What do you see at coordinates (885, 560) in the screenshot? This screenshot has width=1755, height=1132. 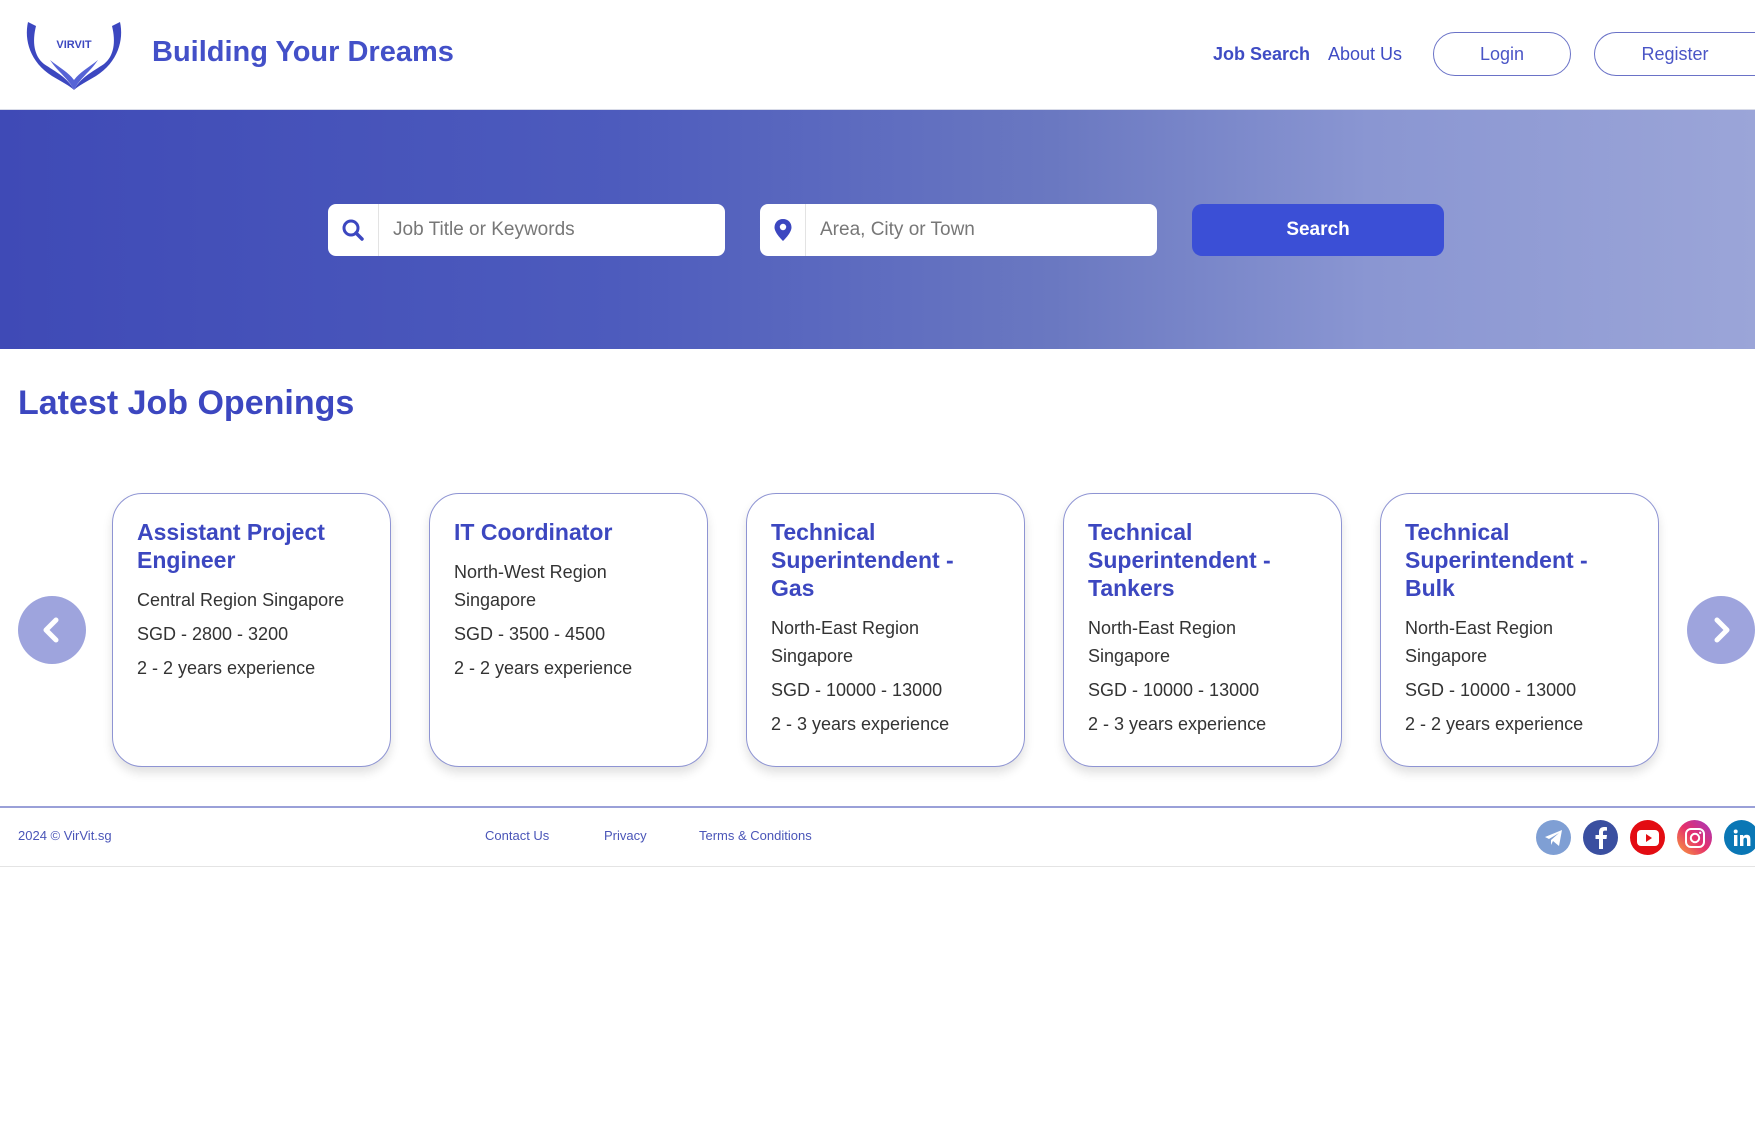 I see `job-title: Technical Superintendent - Gas` at bounding box center [885, 560].